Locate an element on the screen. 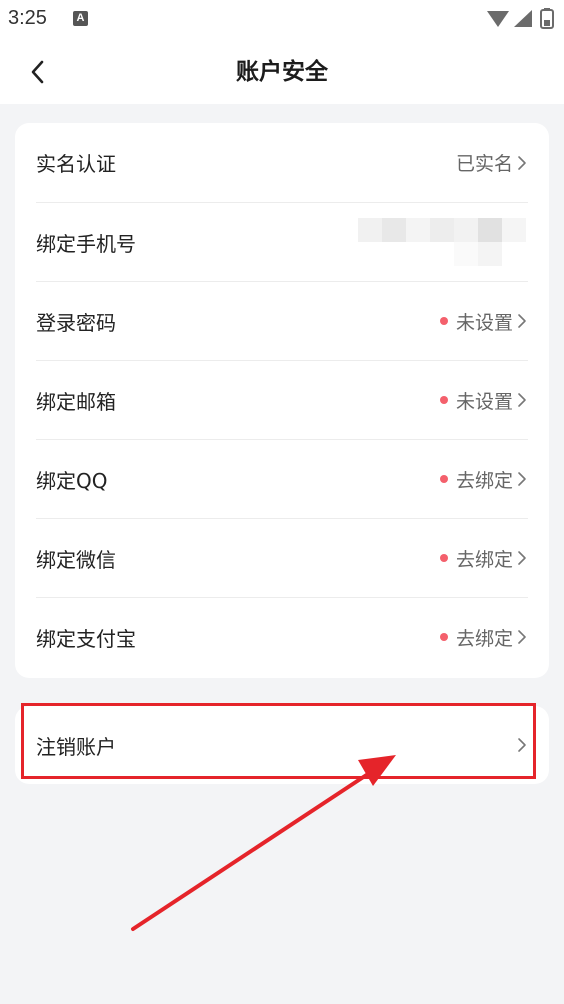 This screenshot has width=564, height=1004. row-label: 绑定QQ is located at coordinates (72, 480).